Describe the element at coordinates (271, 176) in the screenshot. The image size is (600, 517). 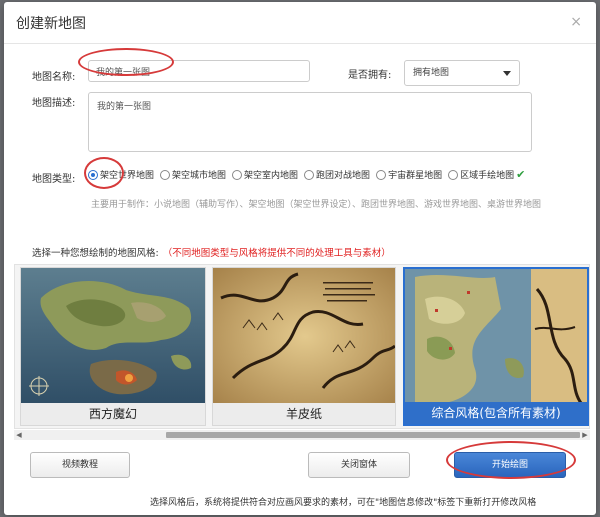
I see `radio-label: 架空室内地图` at that location.